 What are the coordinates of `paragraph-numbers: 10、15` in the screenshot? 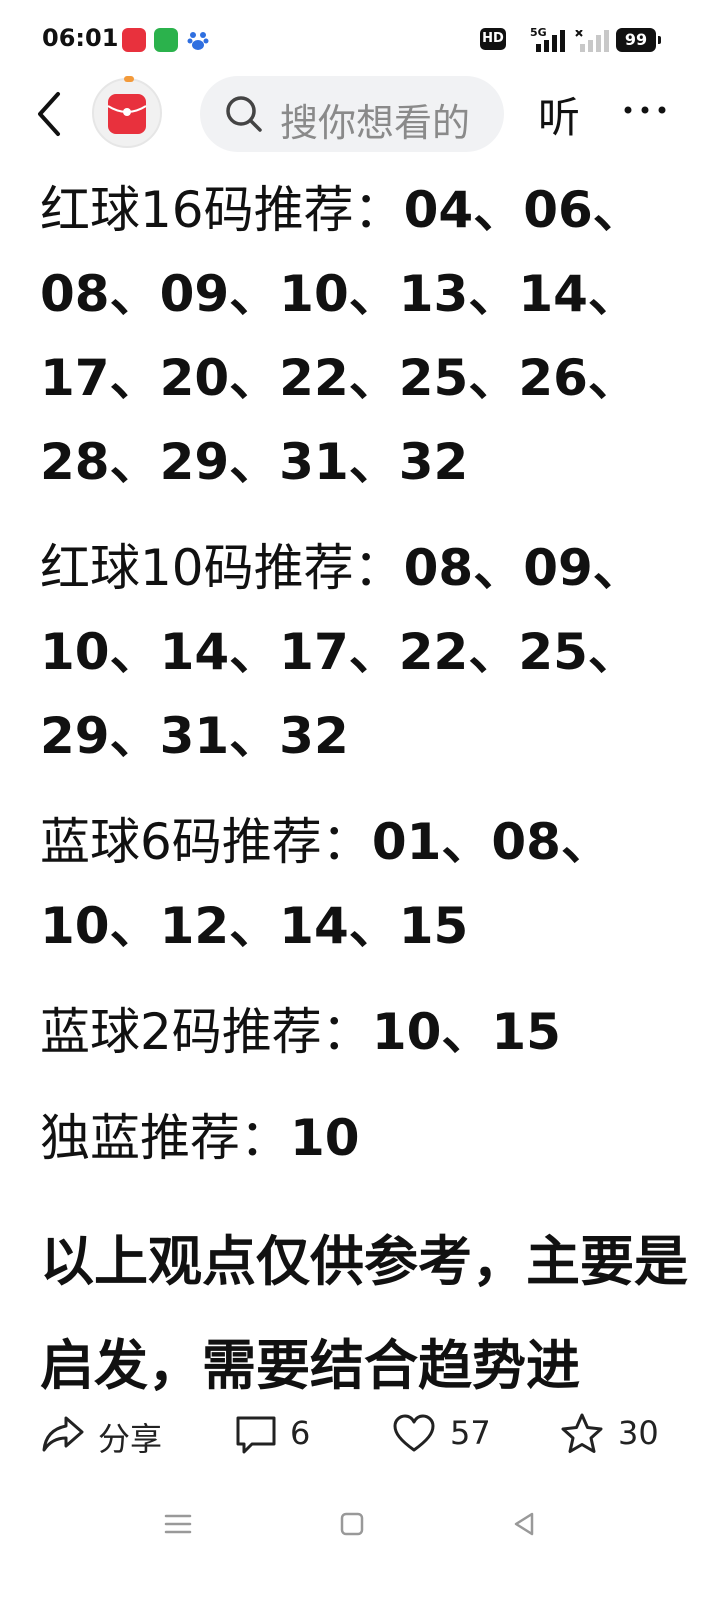 It's located at (466, 1032).